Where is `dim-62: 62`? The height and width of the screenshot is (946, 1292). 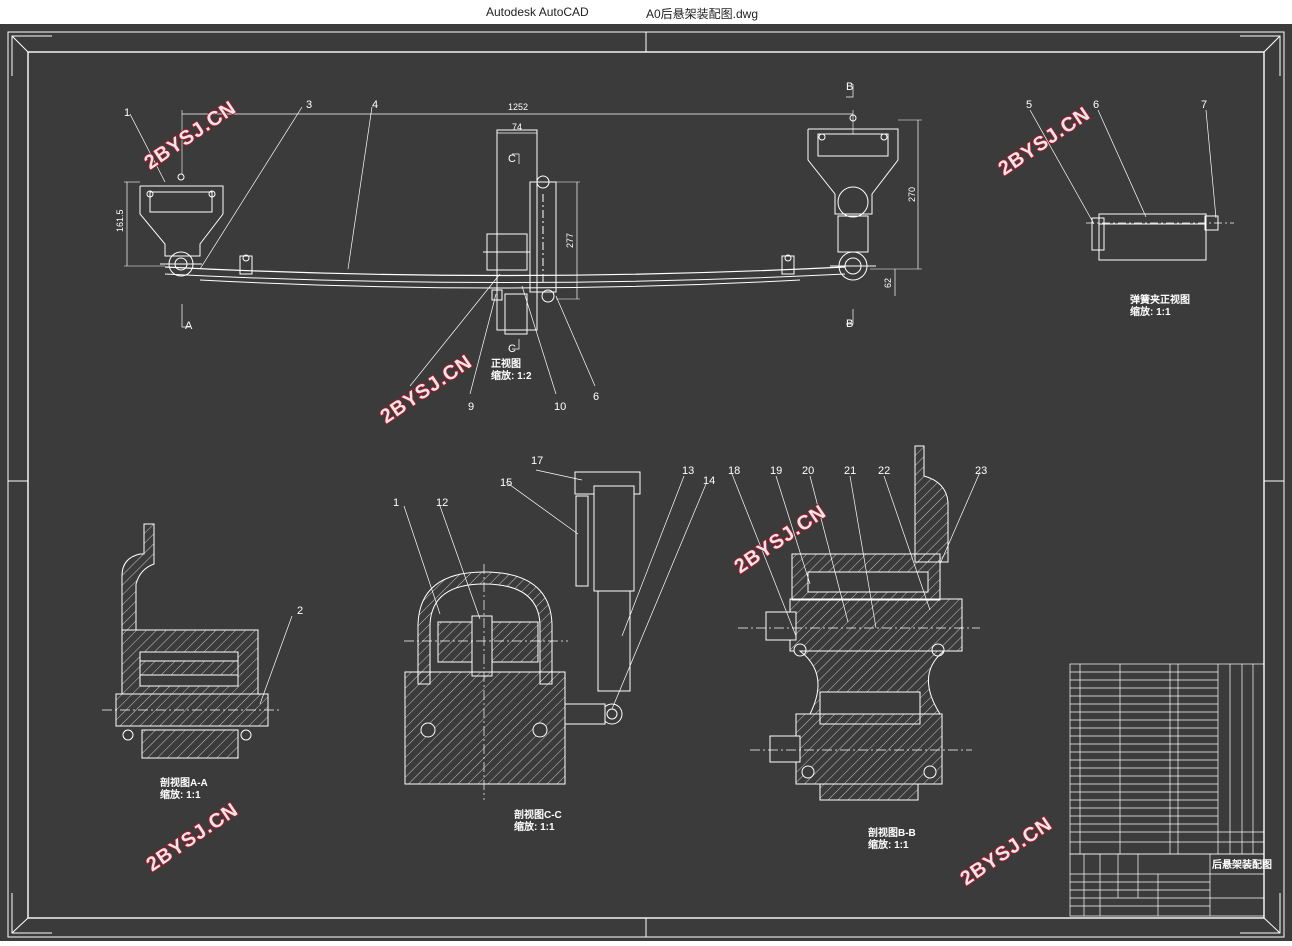 dim-62: 62 is located at coordinates (888, 283).